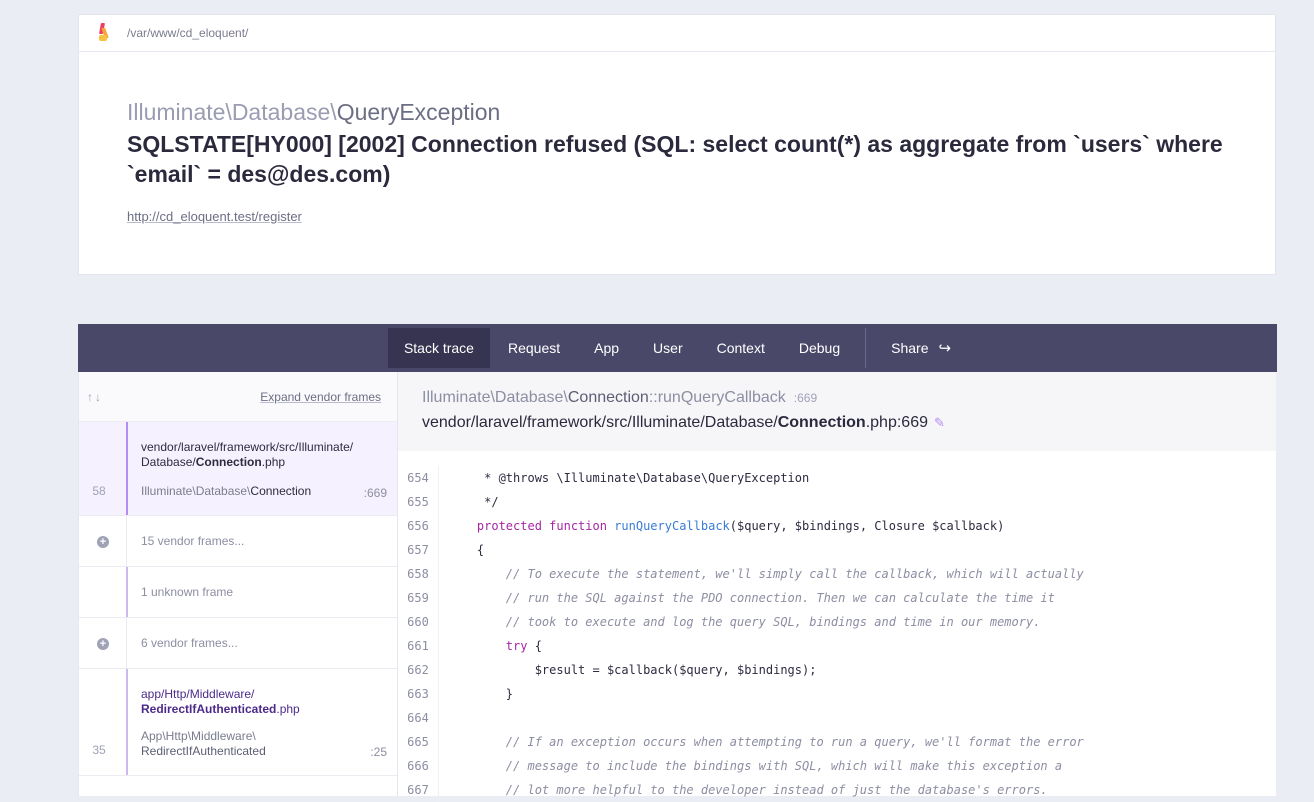  Describe the element at coordinates (378, 752) in the screenshot. I see `frame-line-number: :25` at that location.